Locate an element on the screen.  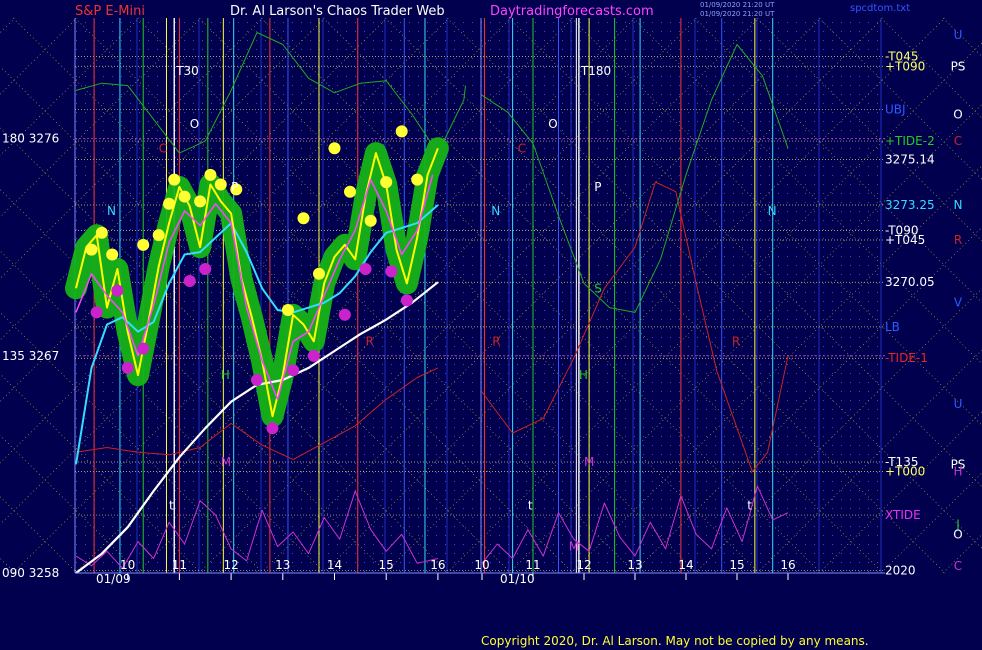
level-label: UBJ is located at coordinates (895, 110).